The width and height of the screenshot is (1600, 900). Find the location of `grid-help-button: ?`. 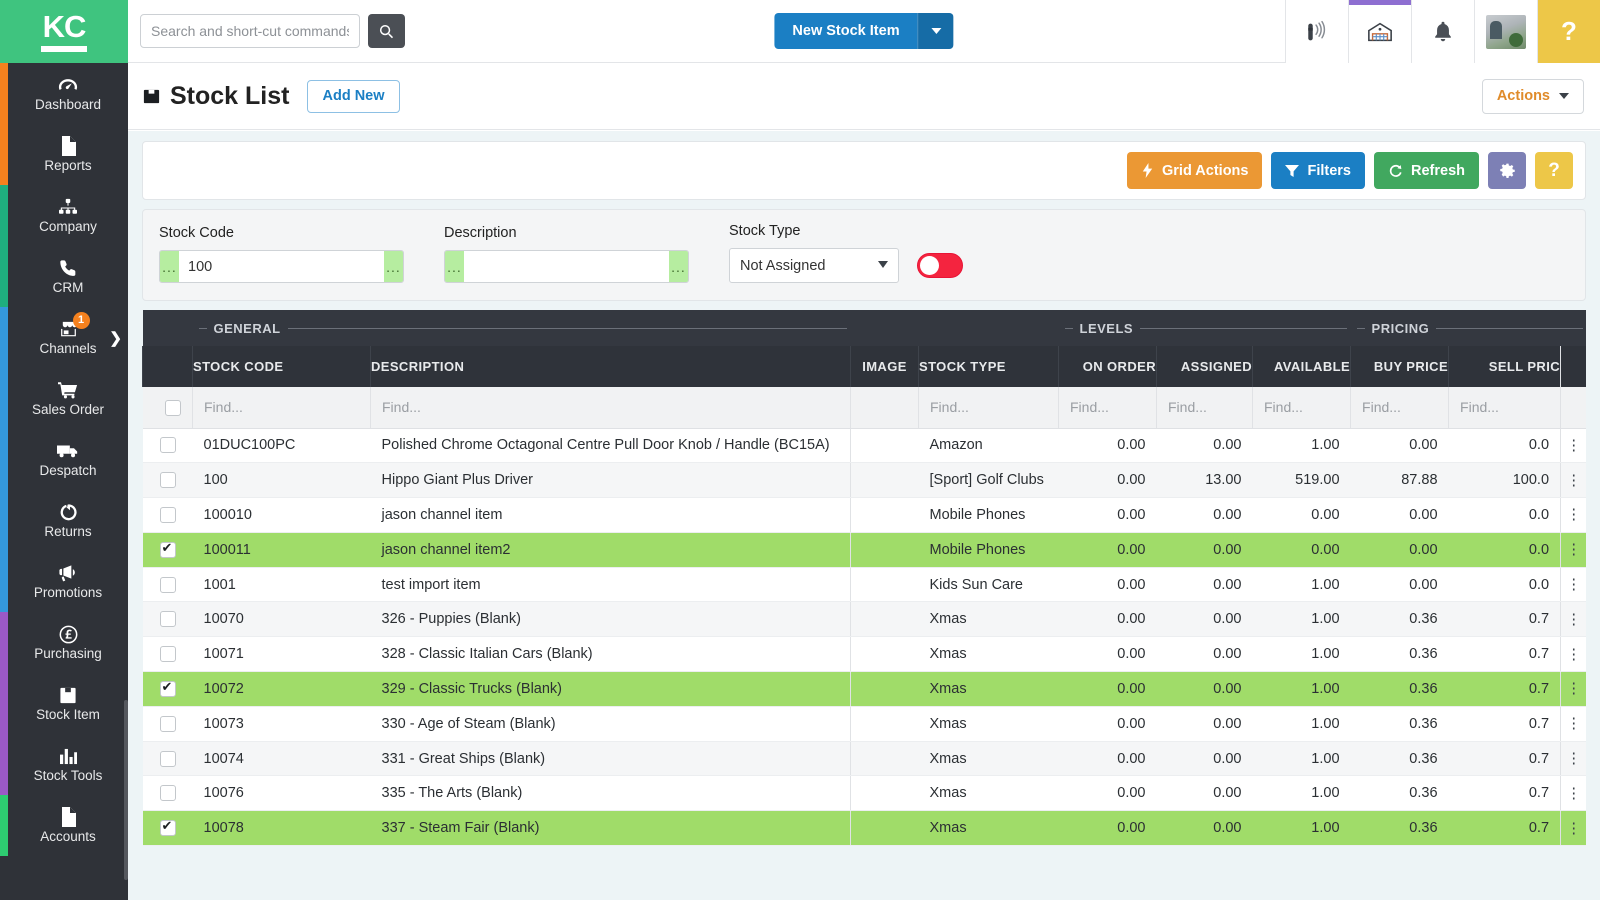

grid-help-button: ? is located at coordinates (1554, 170).